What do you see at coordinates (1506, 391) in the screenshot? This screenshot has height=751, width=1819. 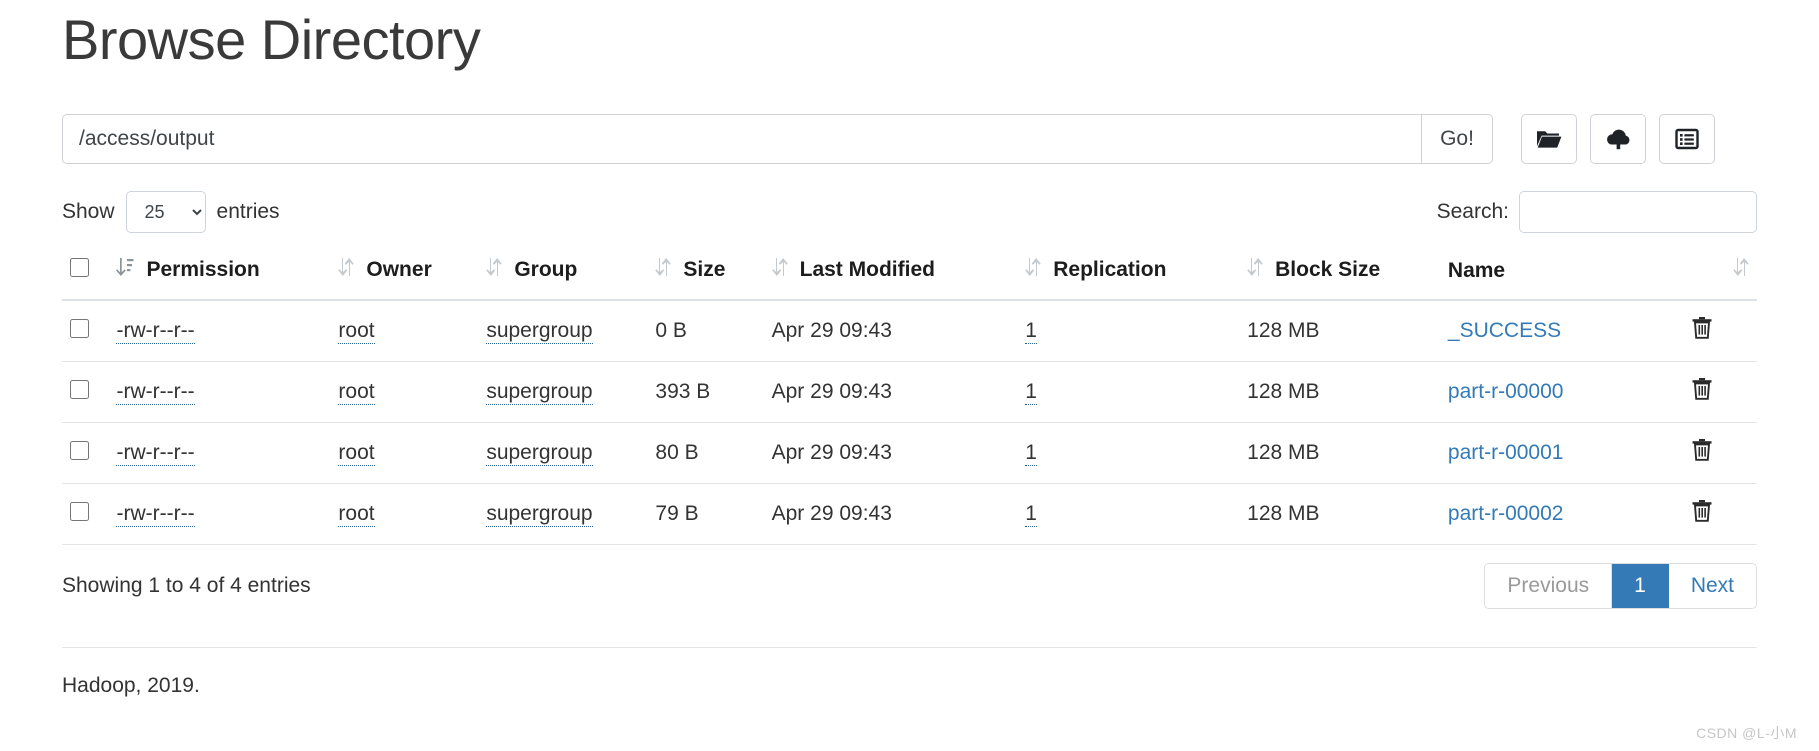 I see `file-name-link: part-r-00000` at bounding box center [1506, 391].